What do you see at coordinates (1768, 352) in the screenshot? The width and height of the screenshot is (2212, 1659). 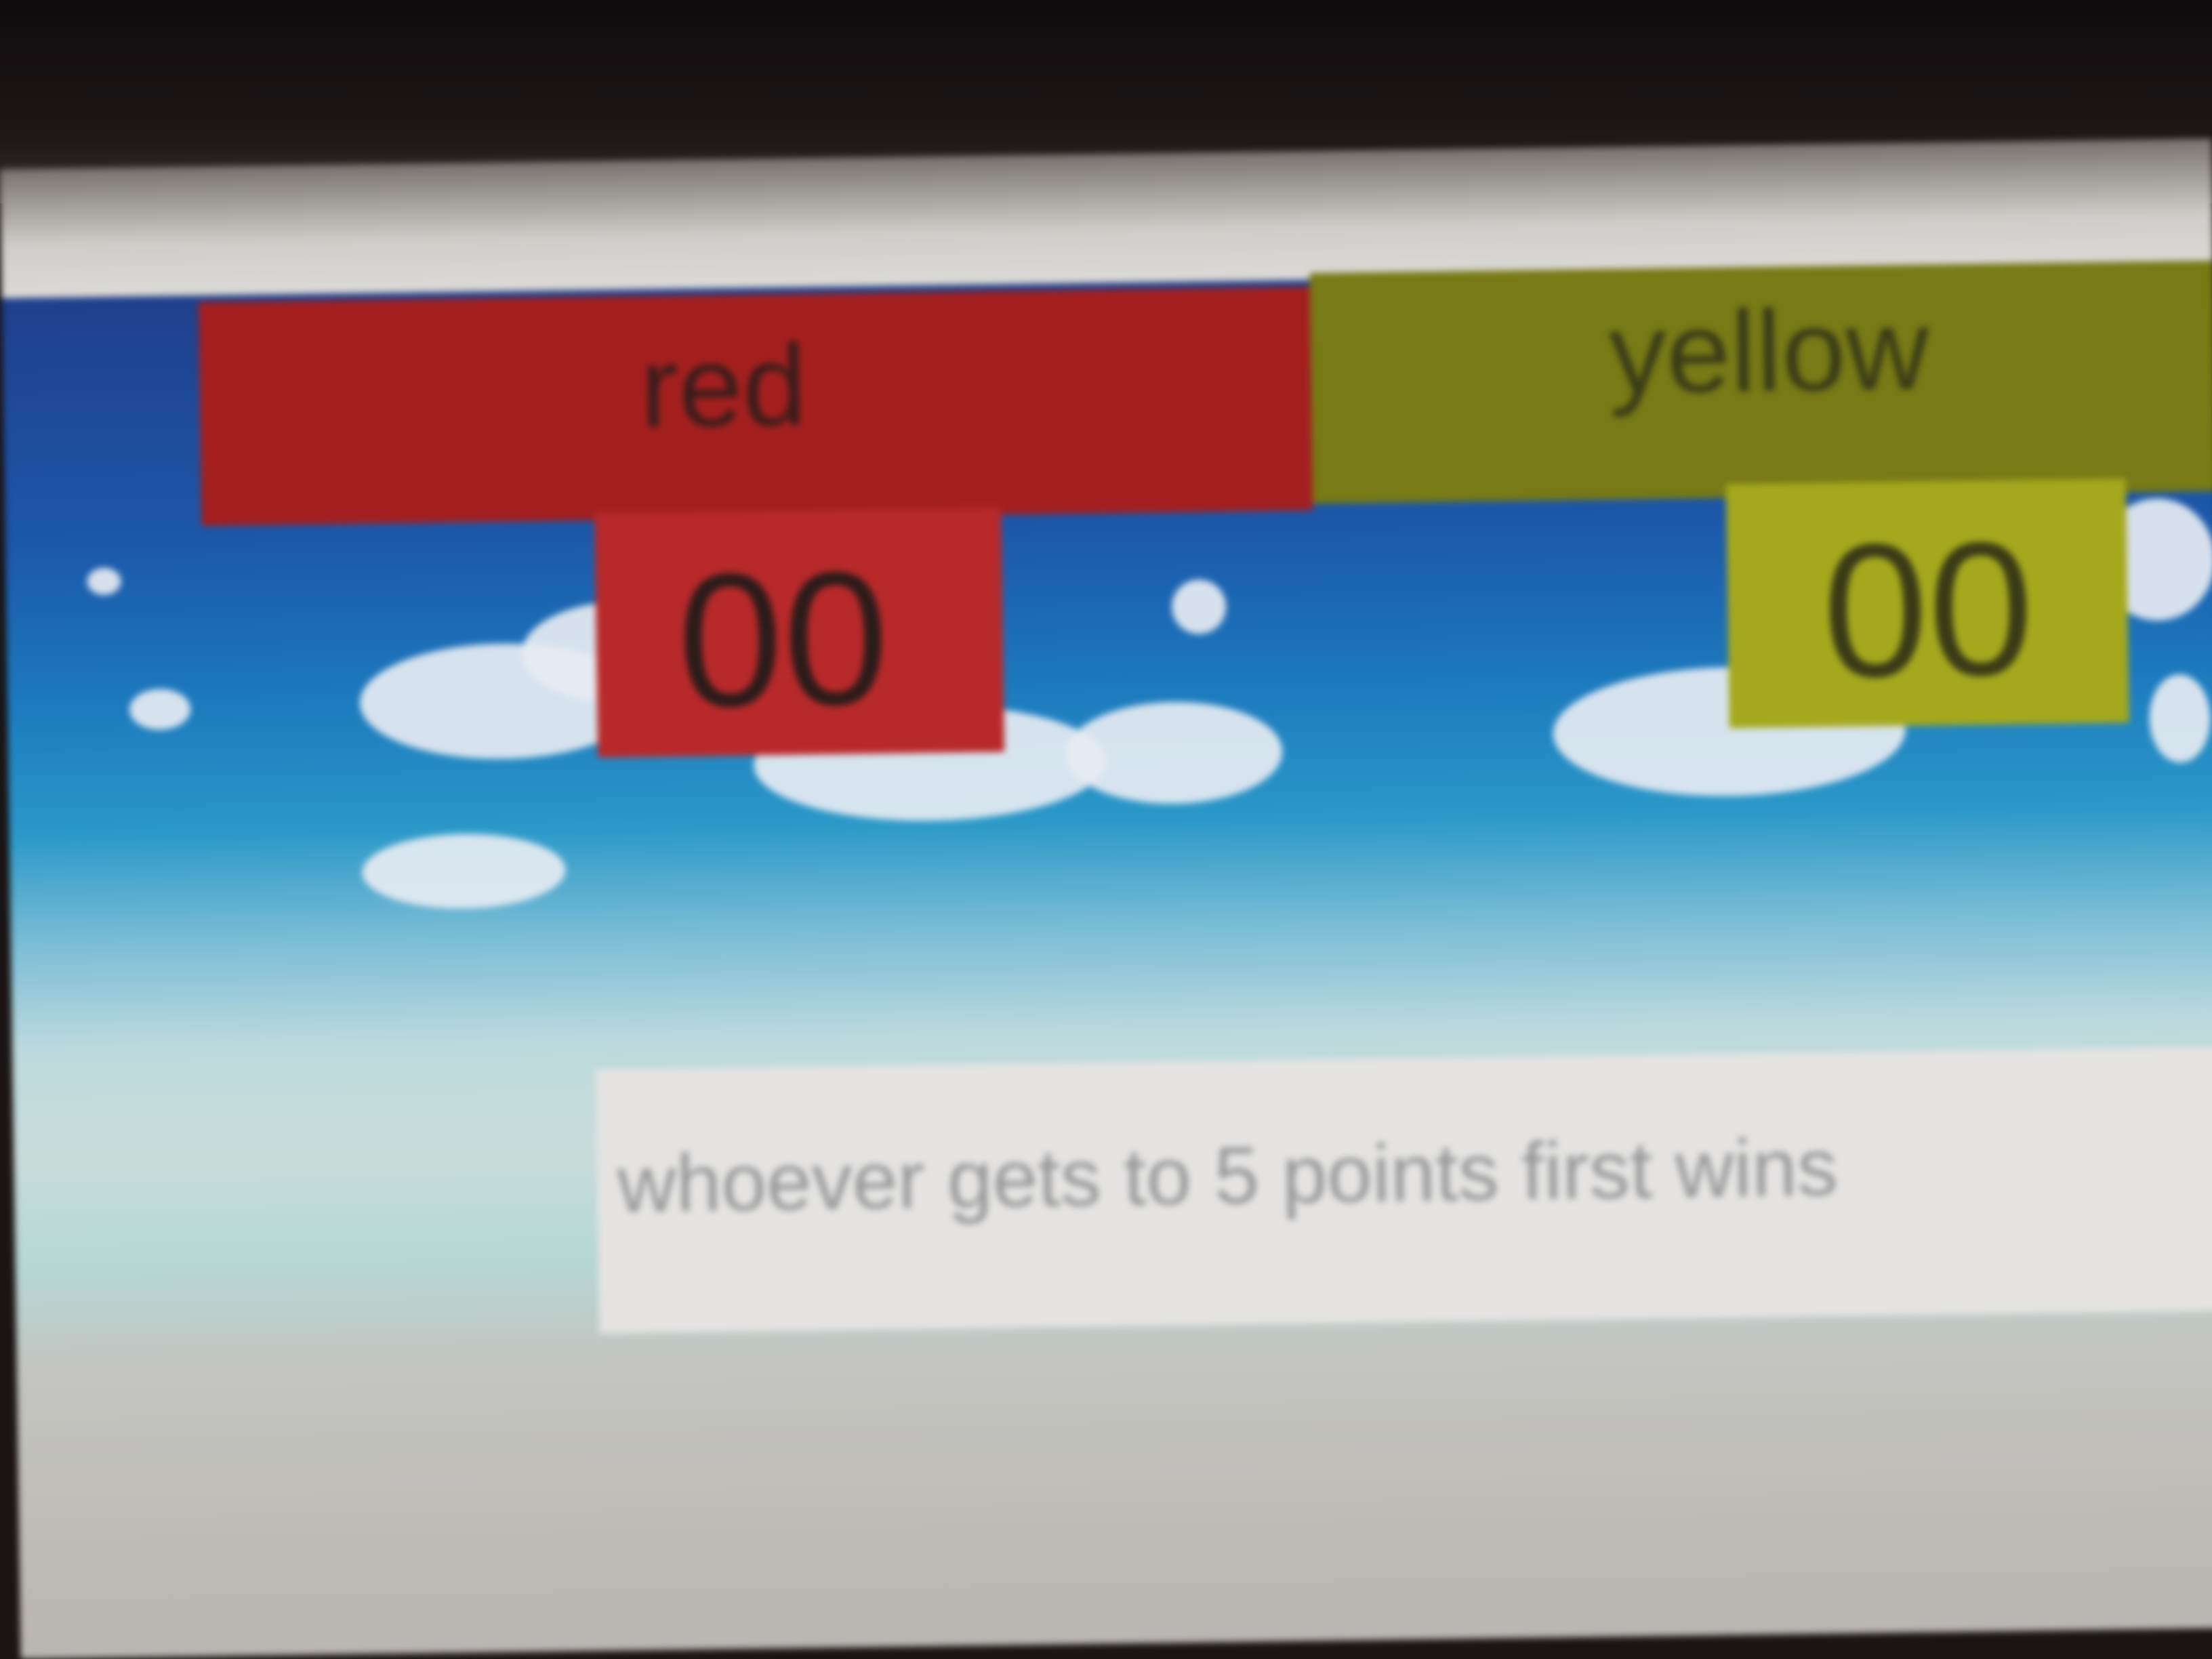 I see `yellow-team-label: yellow` at bounding box center [1768, 352].